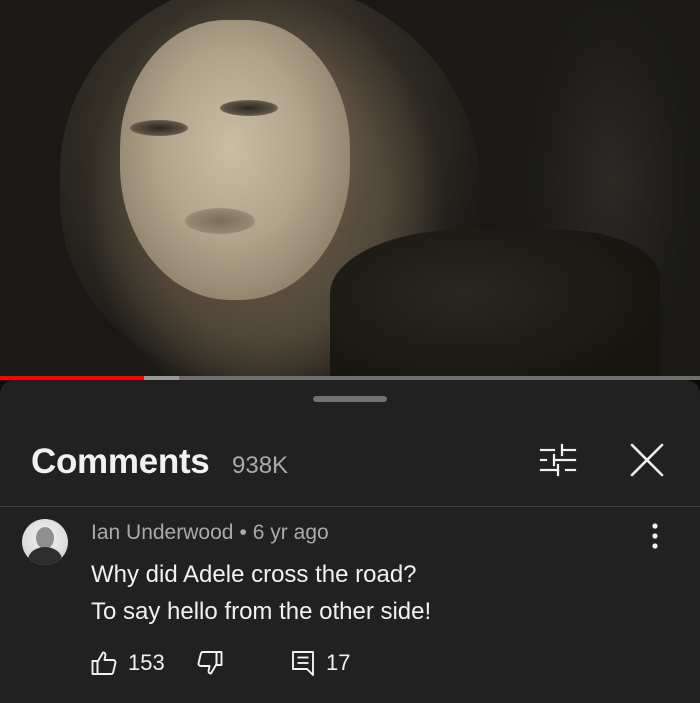 The width and height of the screenshot is (700, 703). Describe the element at coordinates (120, 461) in the screenshot. I see `comments-title: Comments` at that location.